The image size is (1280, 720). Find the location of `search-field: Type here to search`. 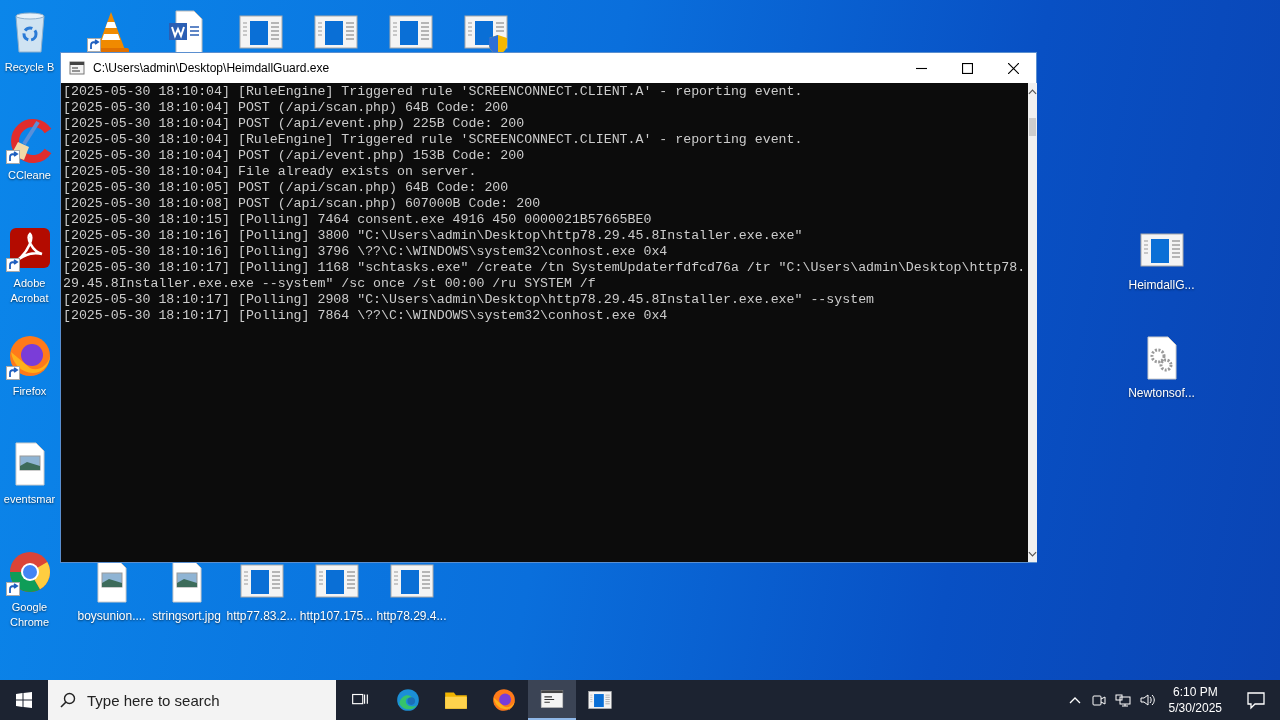

search-field: Type here to search is located at coordinates (192, 700).